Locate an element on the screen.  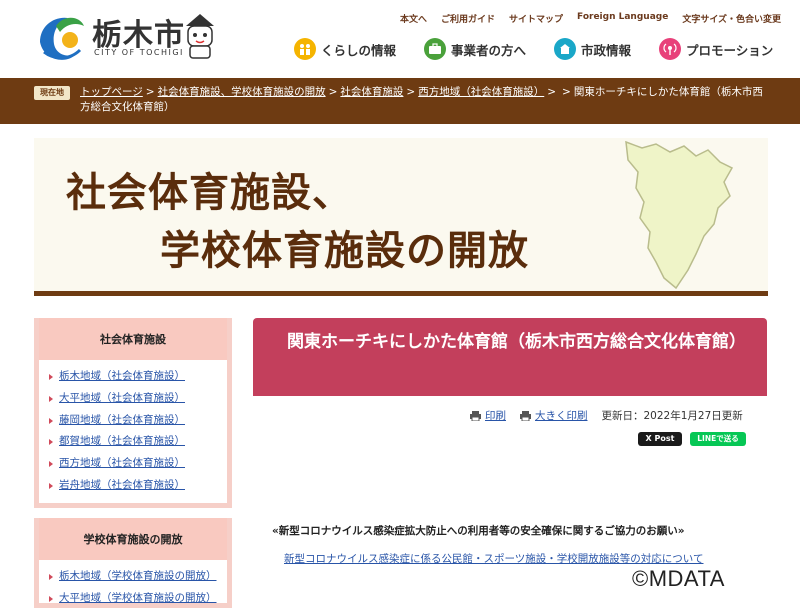
nav-business: 事業者の方へ is located at coordinates (475, 49).